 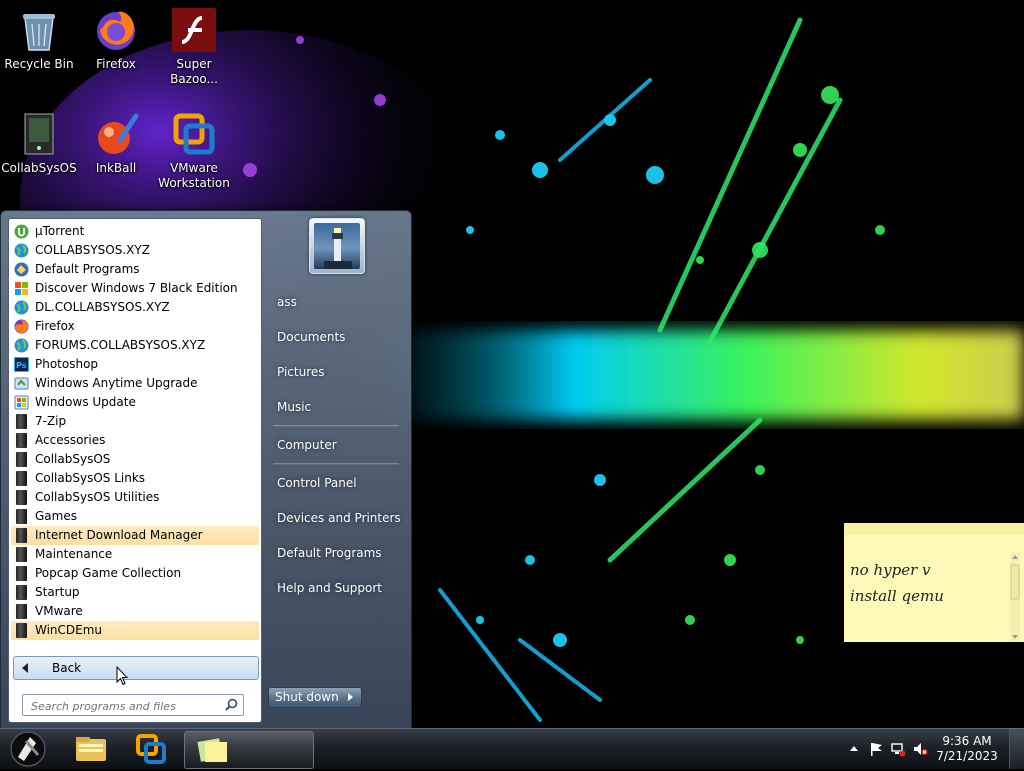 What do you see at coordinates (126, 706) in the screenshot?
I see `search-input` at bounding box center [126, 706].